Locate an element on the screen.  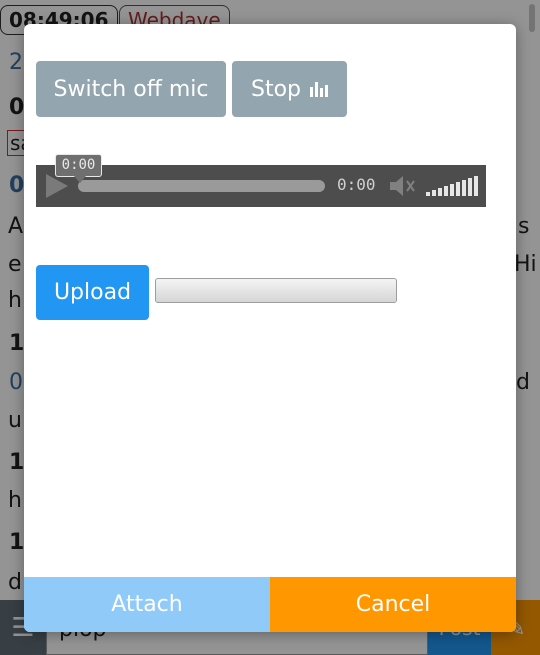
stop-button: Stop is located at coordinates (289, 89).